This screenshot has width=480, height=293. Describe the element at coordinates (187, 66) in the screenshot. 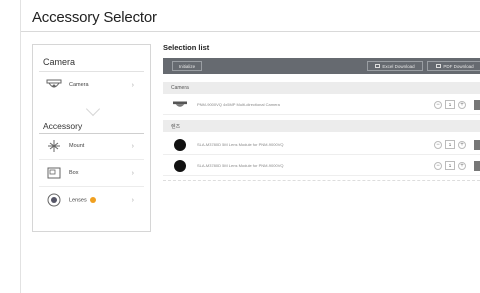

I see `initialize-button: Initialize` at that location.